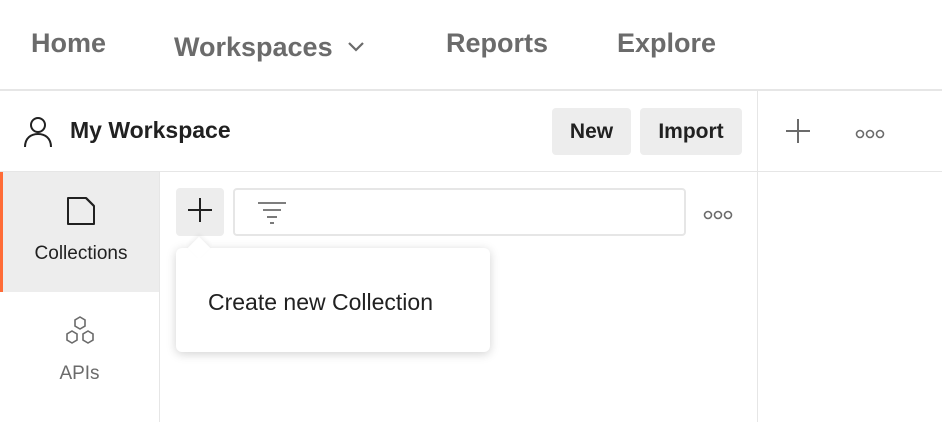  Describe the element at coordinates (79, 232) in the screenshot. I see `sidebar-item-collections: Collections` at that location.